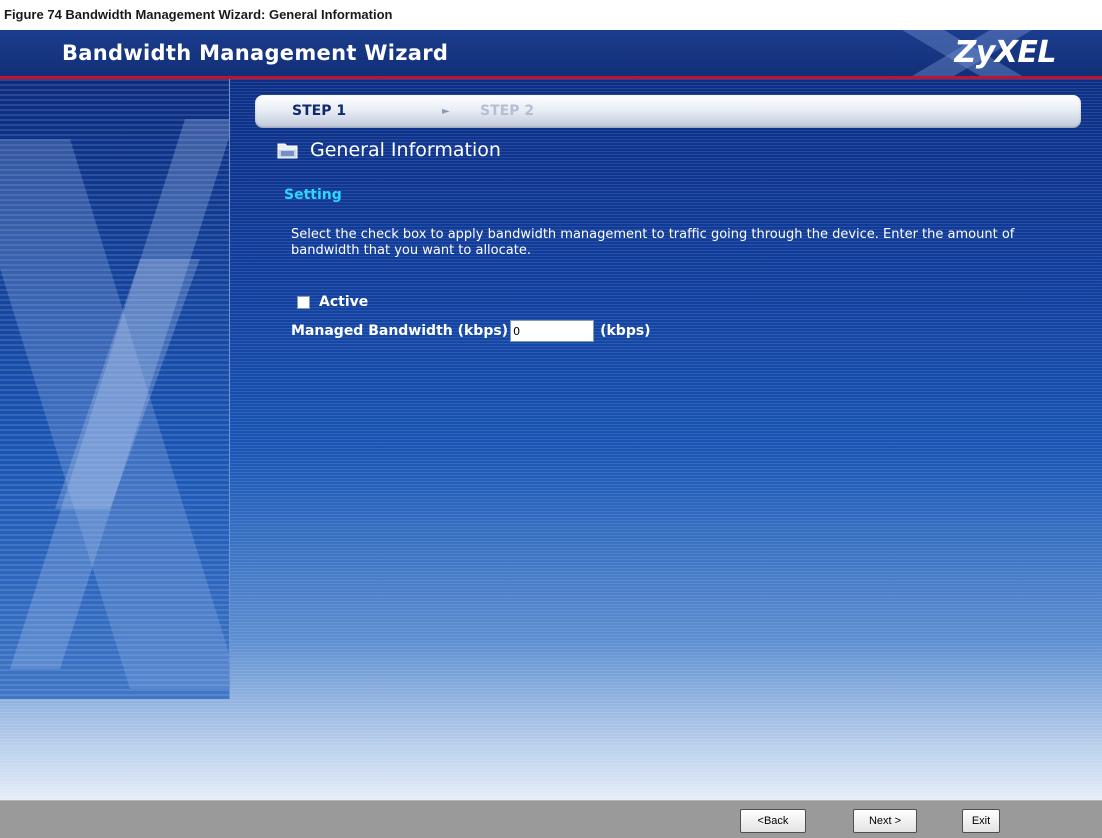 This screenshot has height=838, width=1102. Describe the element at coordinates (255, 53) in the screenshot. I see `wizard-title: Bandwidth Management Wizard` at that location.